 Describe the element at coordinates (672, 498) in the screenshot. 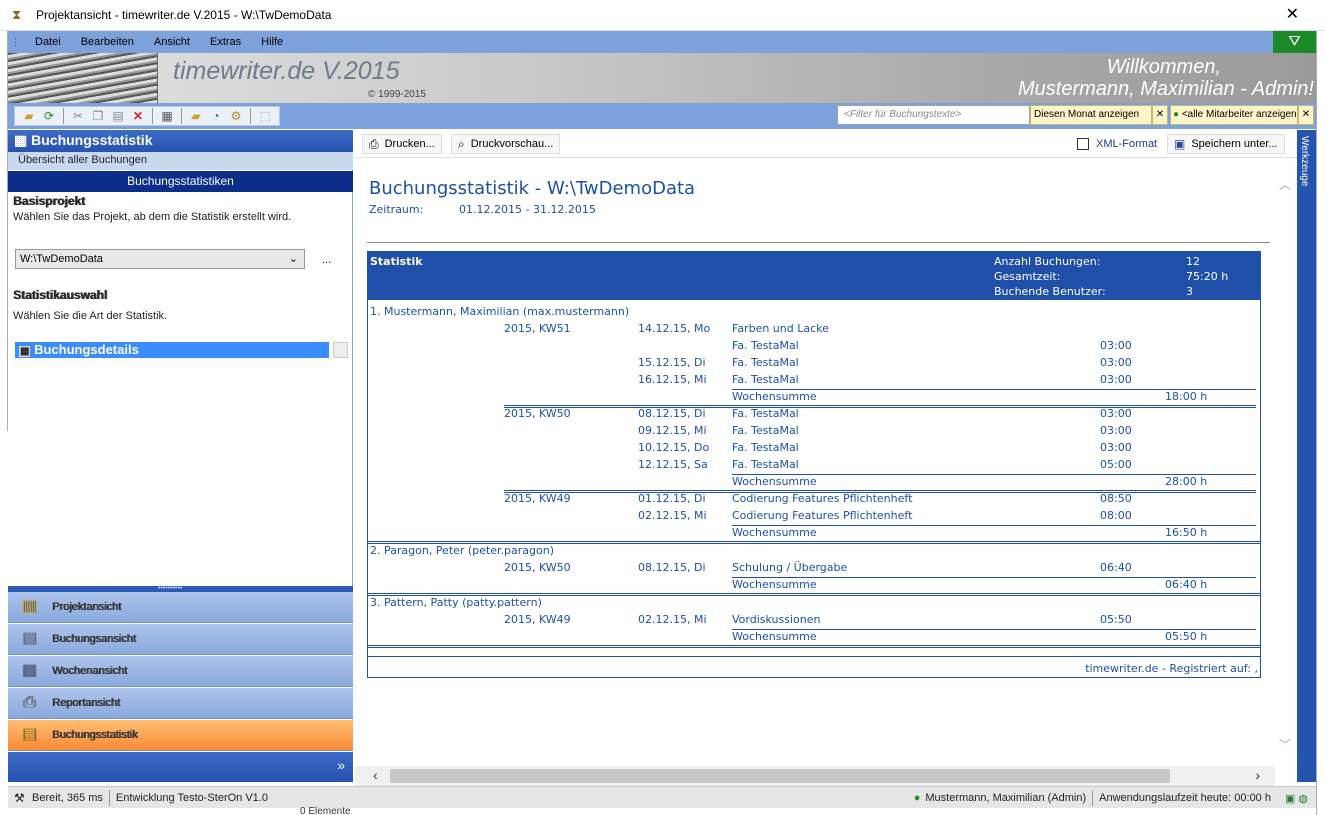

I see `date-cell: 01.12.15, Di` at that location.